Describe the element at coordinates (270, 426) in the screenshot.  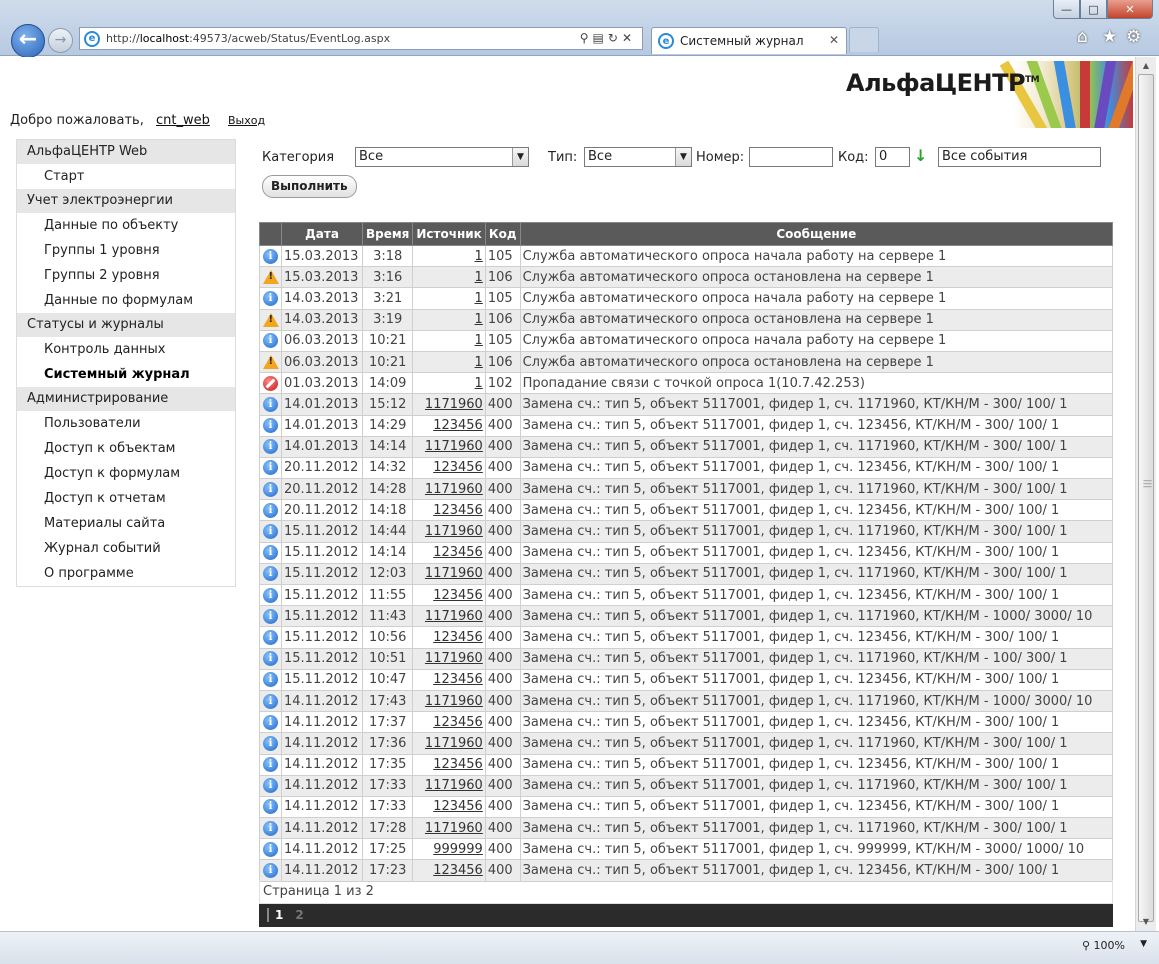
I see `info-icon: i` at that location.